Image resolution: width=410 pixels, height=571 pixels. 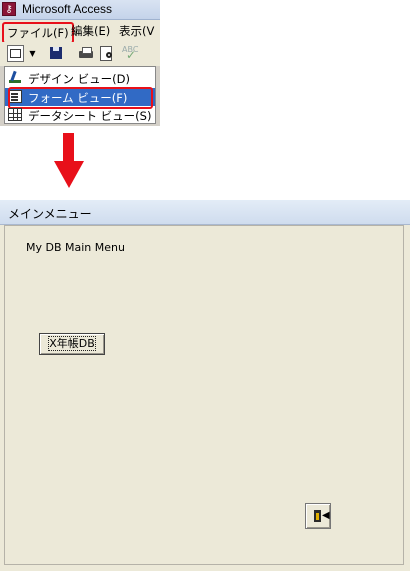 I want to click on design-view-item: デザイン ビュー(D), so click(x=80, y=78).